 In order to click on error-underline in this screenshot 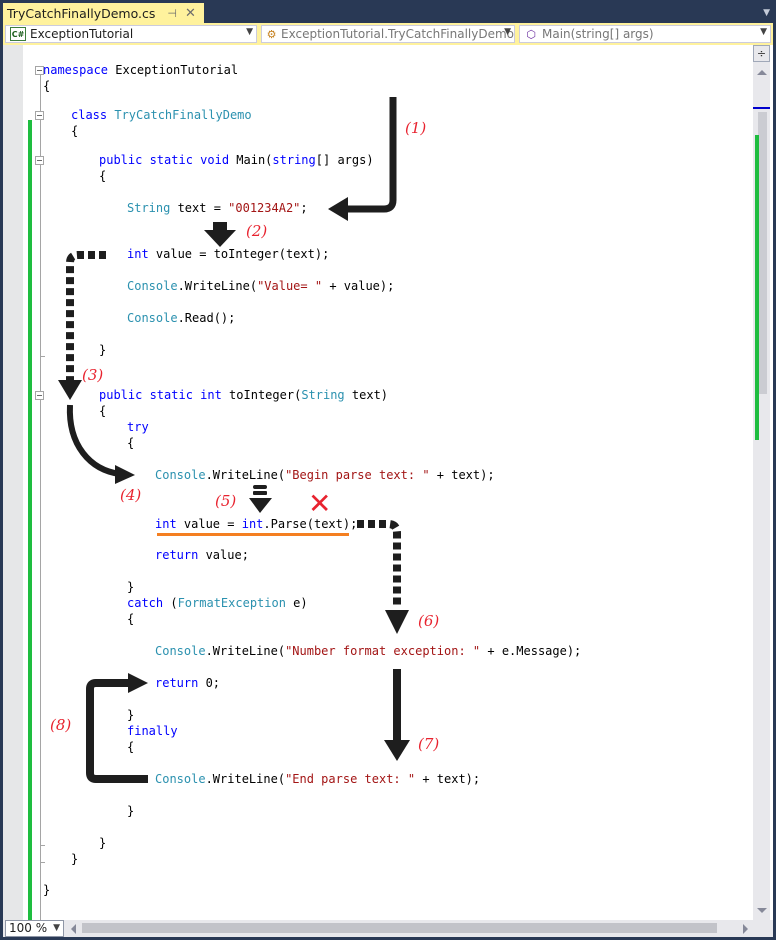, I will do `click(253, 534)`.